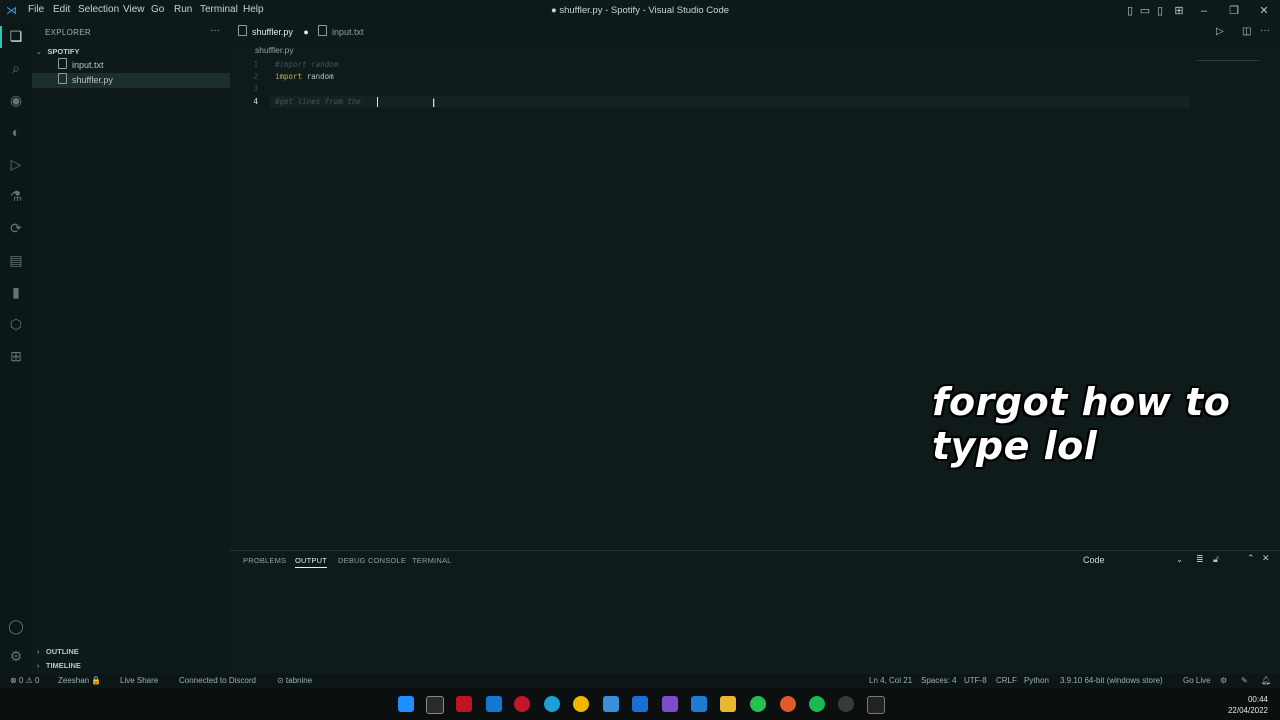  I want to click on section-outline: › OUTLINE, so click(131, 651).